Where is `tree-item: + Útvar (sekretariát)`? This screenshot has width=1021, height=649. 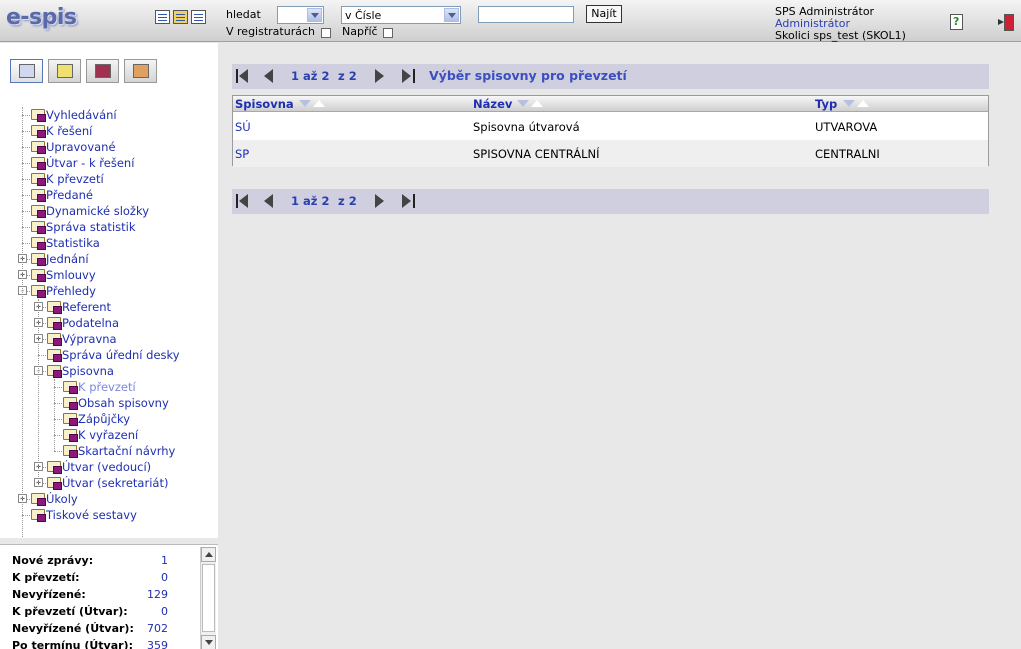 tree-item: + Útvar (sekretariát) is located at coordinates (109, 483).